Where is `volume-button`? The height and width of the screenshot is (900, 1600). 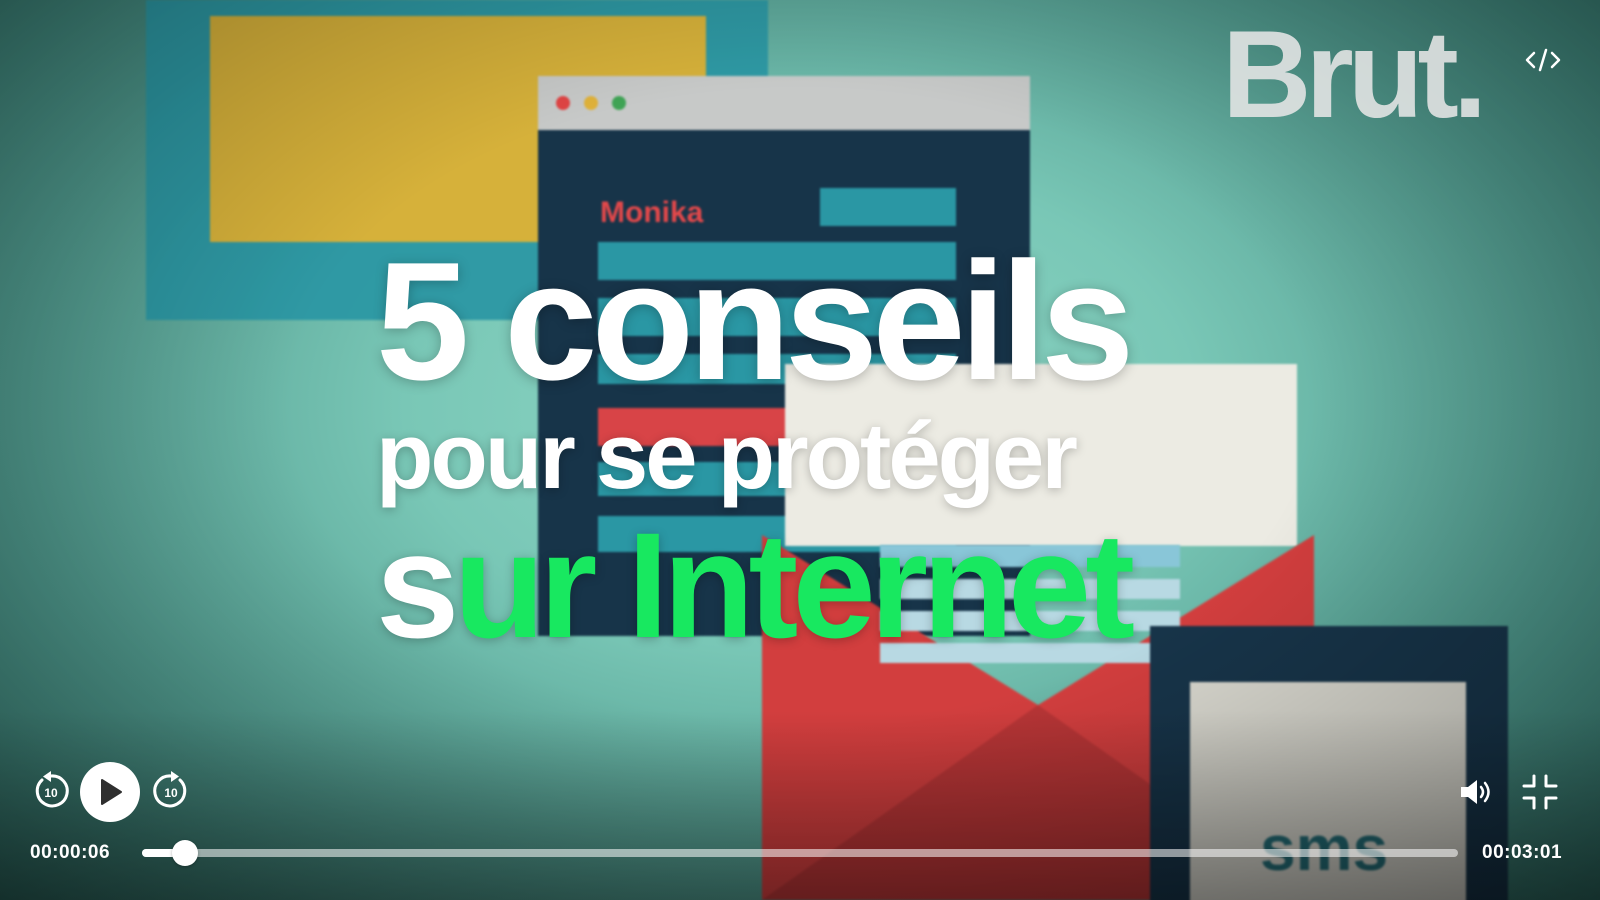
volume-button is located at coordinates (1476, 792).